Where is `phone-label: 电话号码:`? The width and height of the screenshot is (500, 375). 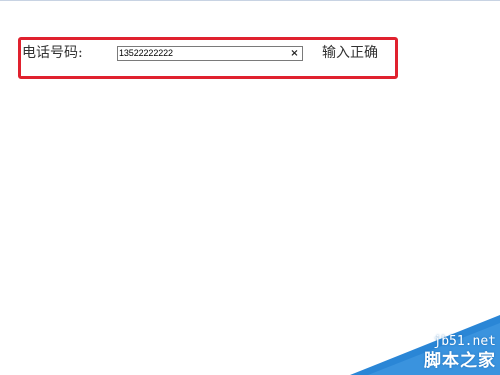 phone-label: 电话号码: is located at coordinates (52, 53).